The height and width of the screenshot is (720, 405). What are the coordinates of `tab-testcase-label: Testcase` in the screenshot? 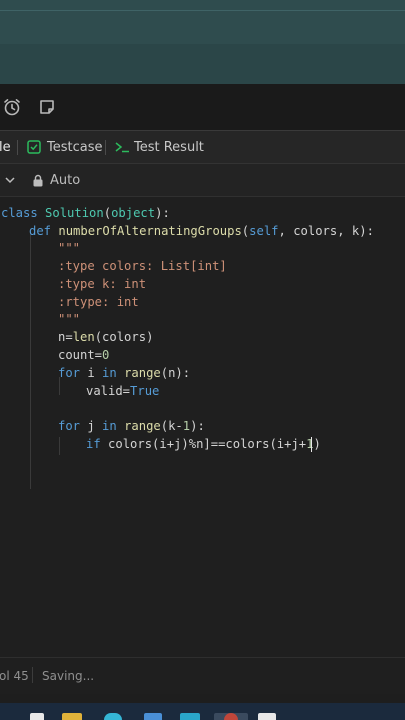 It's located at (75, 147).